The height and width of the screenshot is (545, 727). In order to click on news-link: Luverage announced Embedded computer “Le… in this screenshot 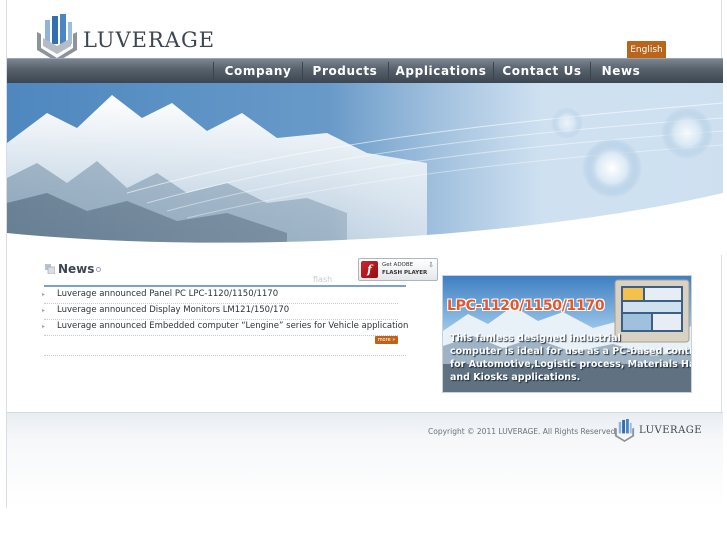, I will do `click(232, 326)`.